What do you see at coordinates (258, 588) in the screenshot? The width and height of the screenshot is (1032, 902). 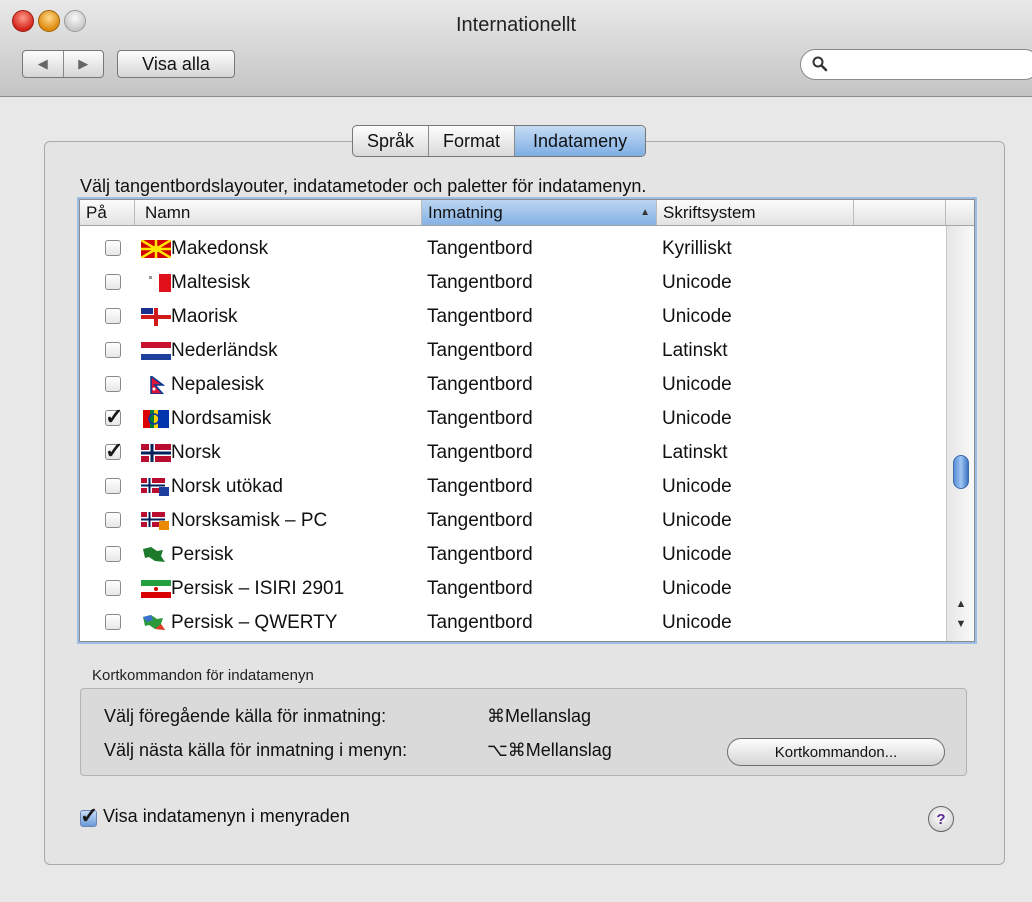 I see `row-name: Persisk – ISIRI 2901` at bounding box center [258, 588].